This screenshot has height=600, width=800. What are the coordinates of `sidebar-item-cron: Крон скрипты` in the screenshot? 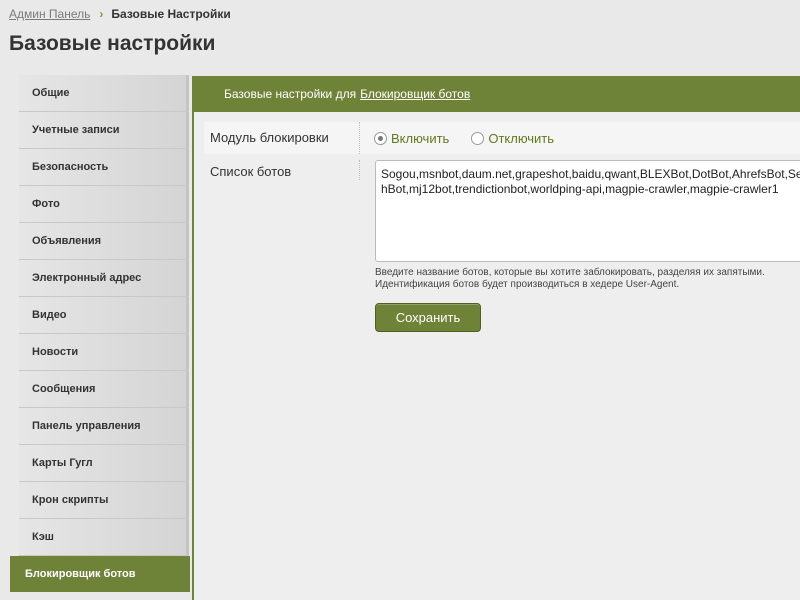 It's located at (104, 500).